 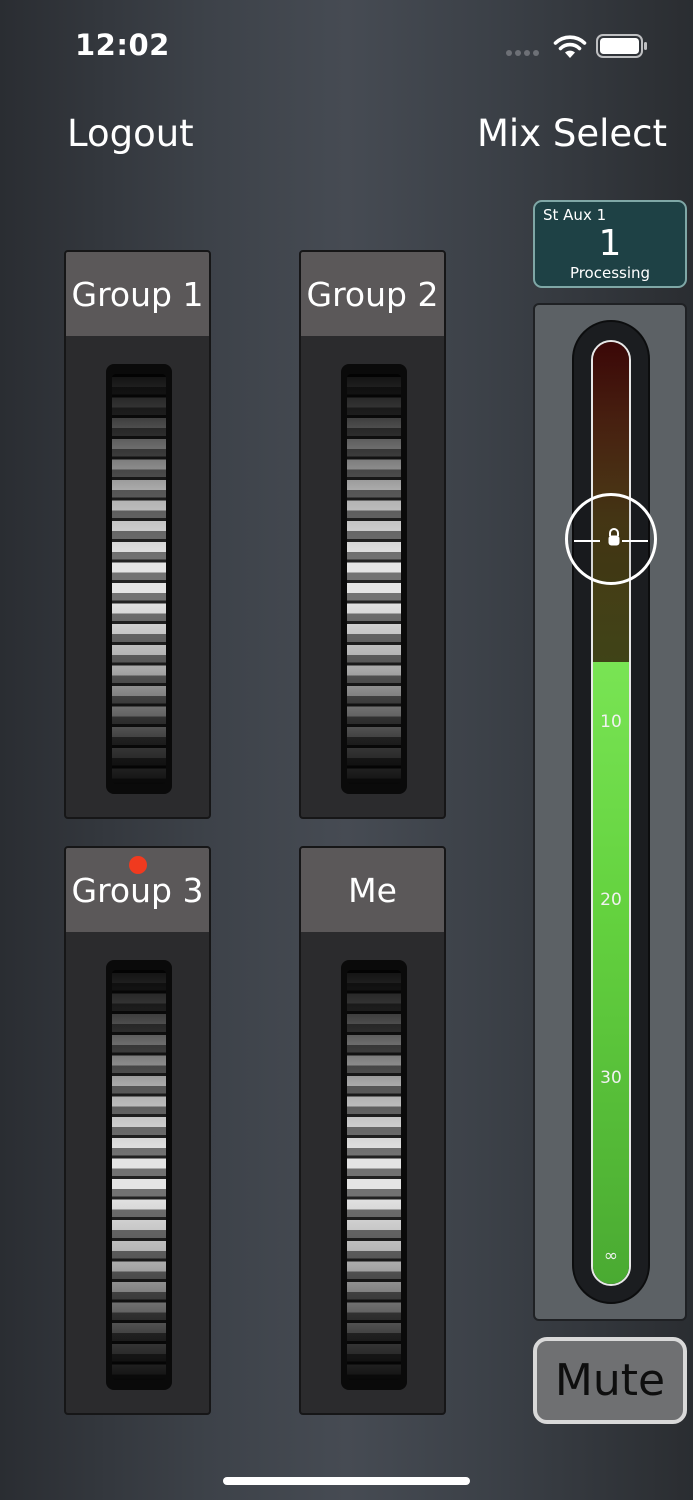 I want to click on group-label: Group 2, so click(x=372, y=294).